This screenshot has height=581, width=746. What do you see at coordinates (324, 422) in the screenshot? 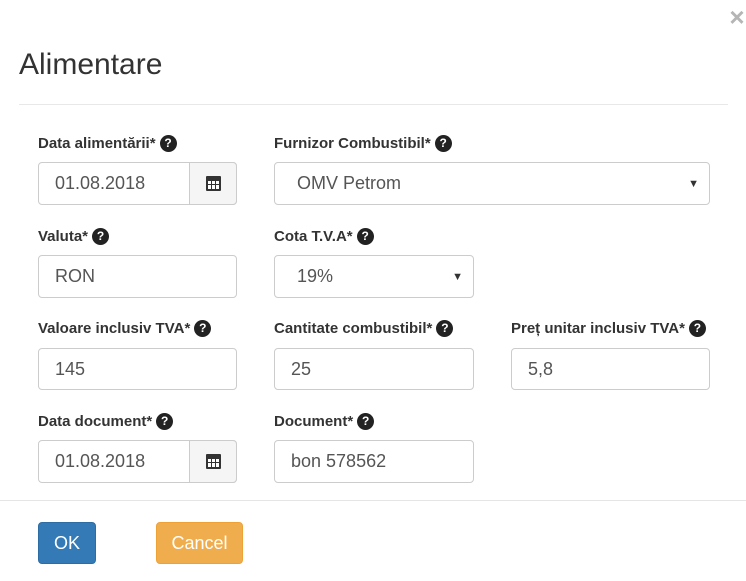
I see `document-label: Document*?` at bounding box center [324, 422].